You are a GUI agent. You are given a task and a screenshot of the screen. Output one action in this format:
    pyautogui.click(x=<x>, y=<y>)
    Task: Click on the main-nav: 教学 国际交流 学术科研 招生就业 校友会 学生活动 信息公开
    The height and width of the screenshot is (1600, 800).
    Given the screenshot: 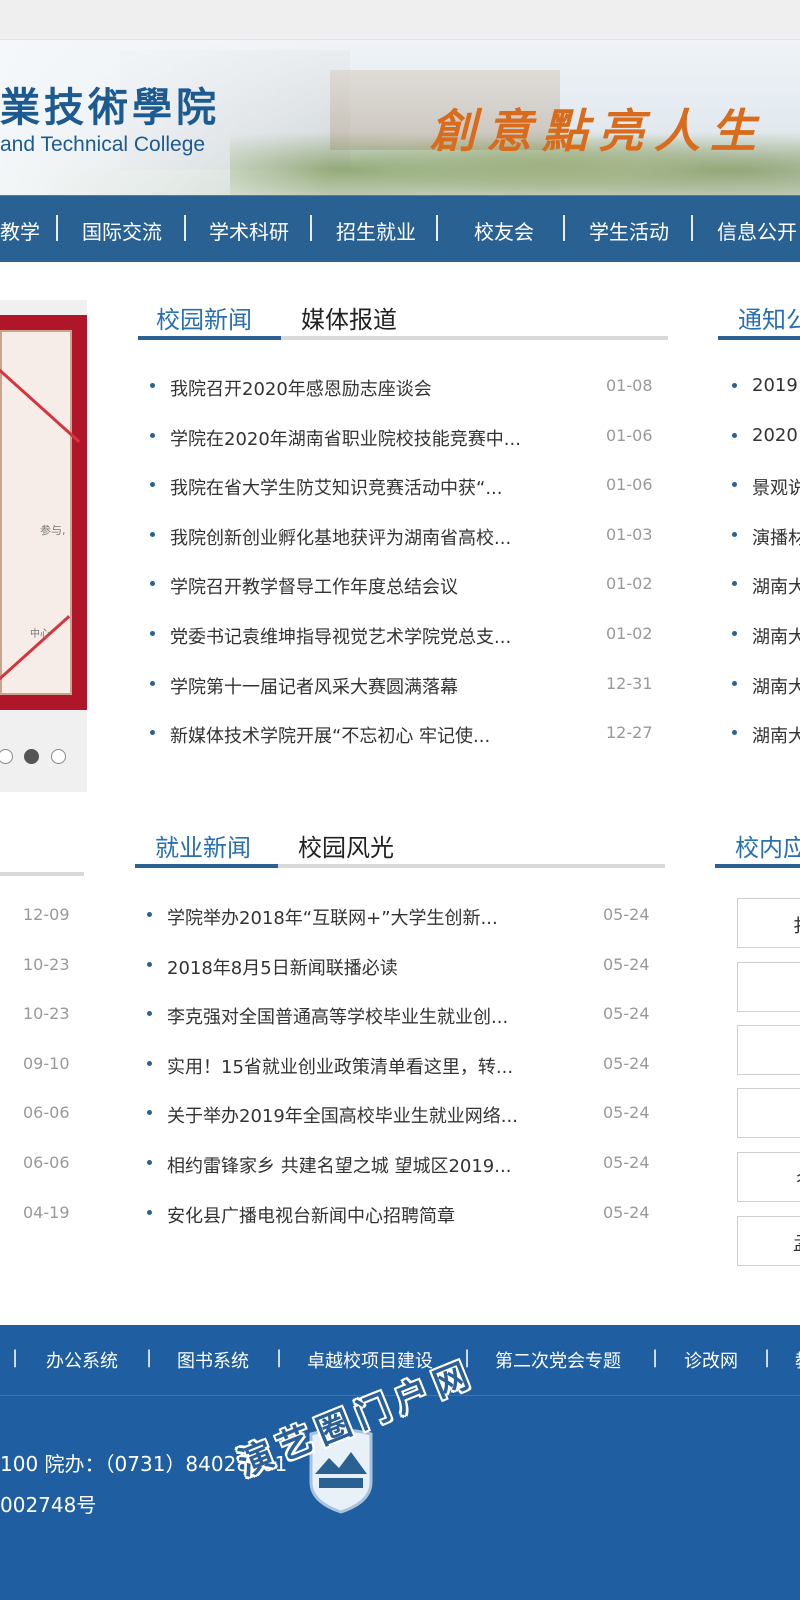 What is the action you would take?
    pyautogui.click(x=400, y=228)
    